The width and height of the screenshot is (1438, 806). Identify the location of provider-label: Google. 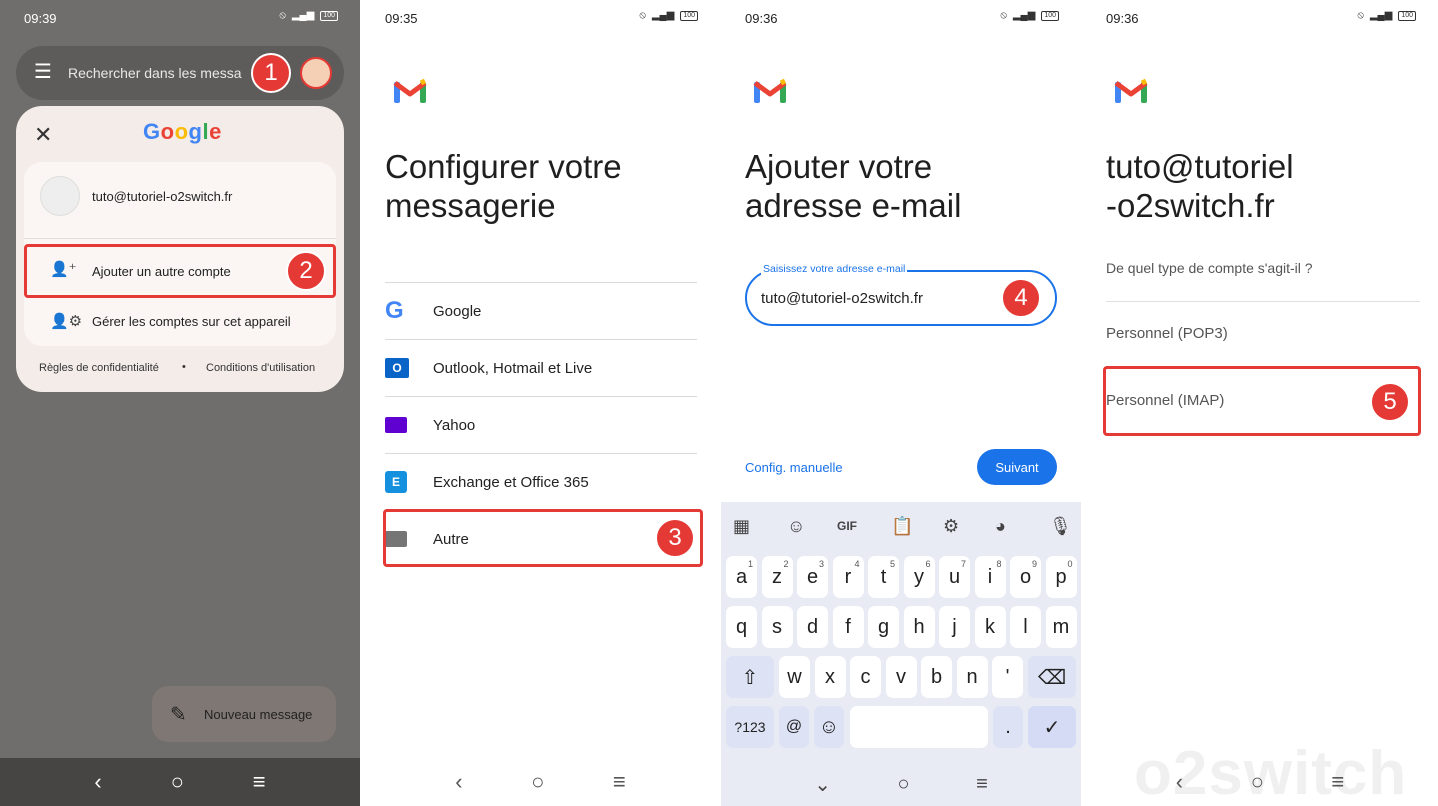
(457, 311).